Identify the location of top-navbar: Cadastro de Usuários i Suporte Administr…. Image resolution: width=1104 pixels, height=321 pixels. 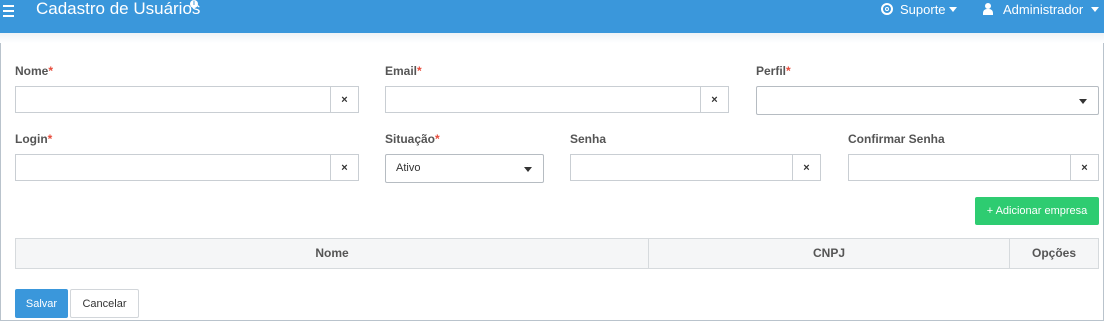
(552, 16).